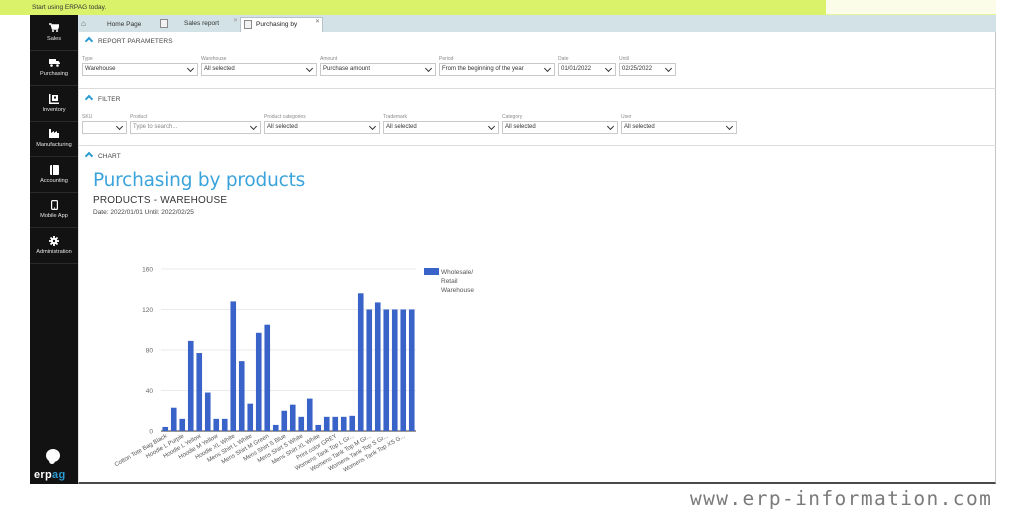 This screenshot has width=1024, height=512. Describe the element at coordinates (281, 28) in the screenshot. I see `tab-purchasing-by-products: Purchasing by products ✕` at that location.